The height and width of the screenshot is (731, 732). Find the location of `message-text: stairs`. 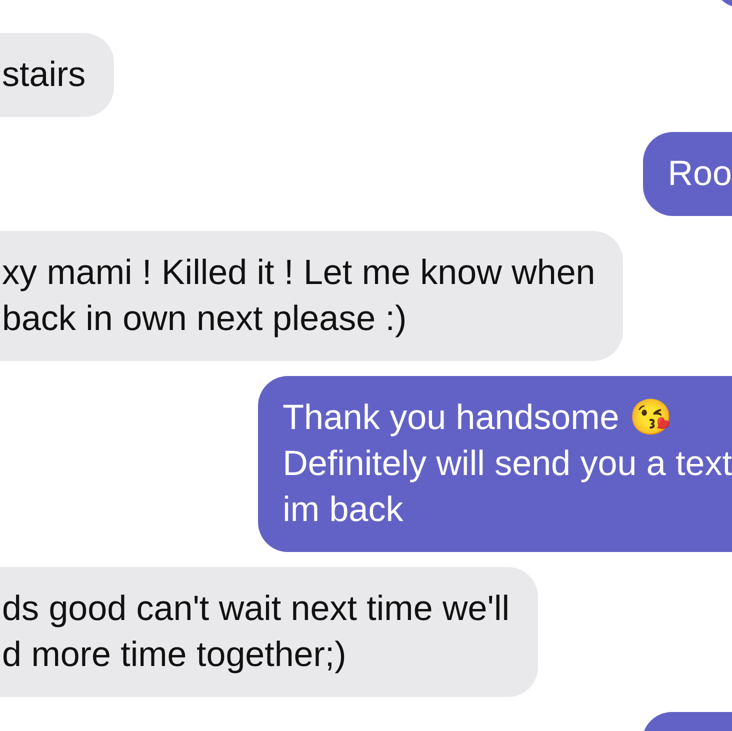

message-text: stairs is located at coordinates (44, 74).